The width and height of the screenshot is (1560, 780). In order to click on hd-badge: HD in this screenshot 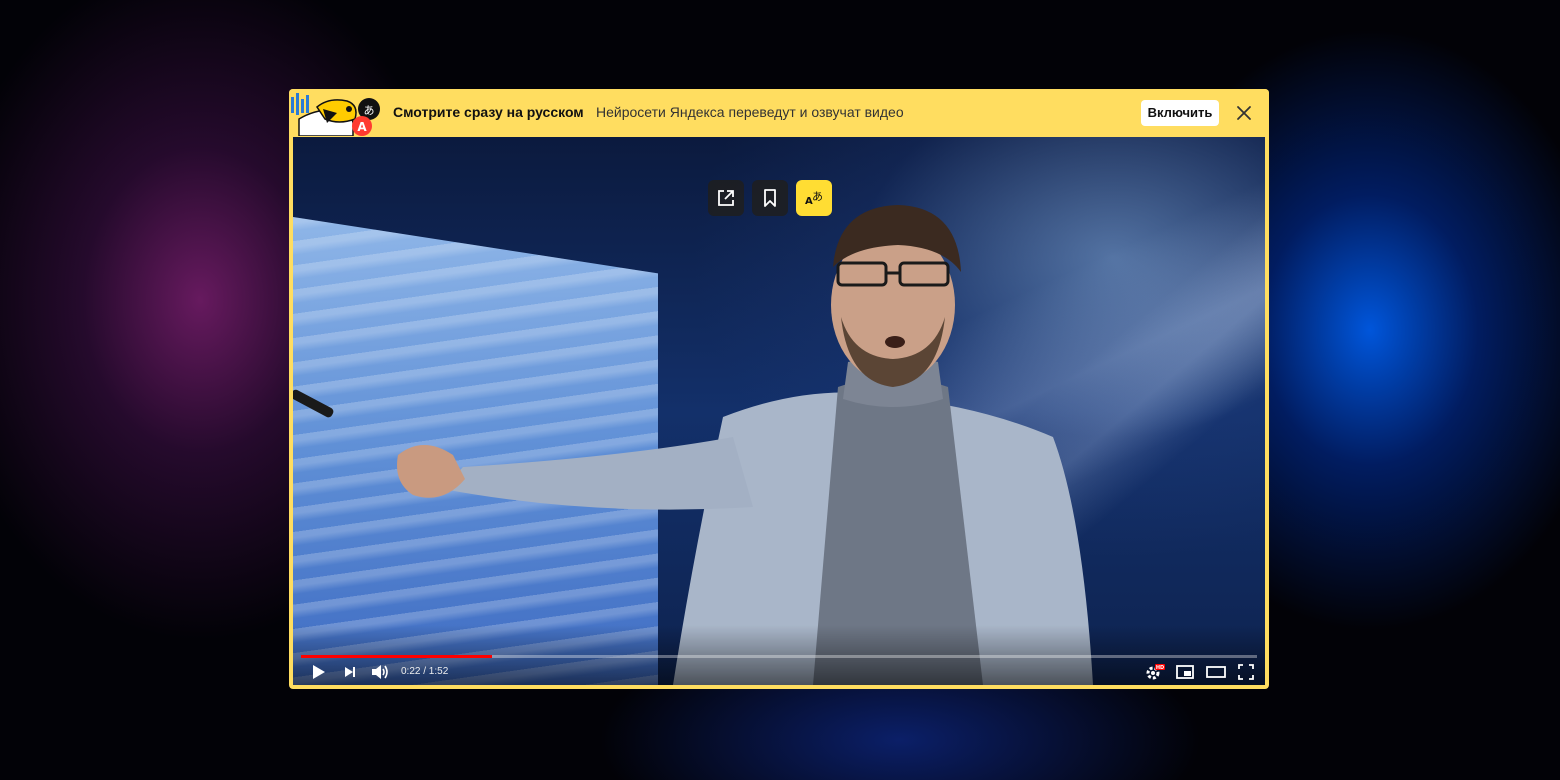, I will do `click(1160, 668)`.